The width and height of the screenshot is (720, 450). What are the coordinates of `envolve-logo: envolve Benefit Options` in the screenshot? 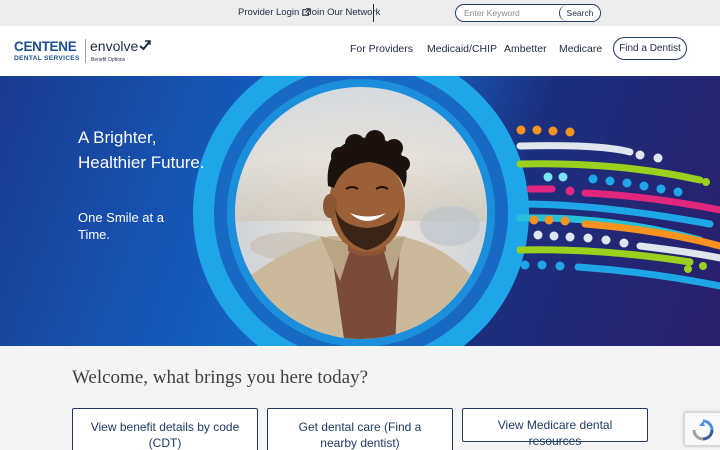 It's located at (121, 50).